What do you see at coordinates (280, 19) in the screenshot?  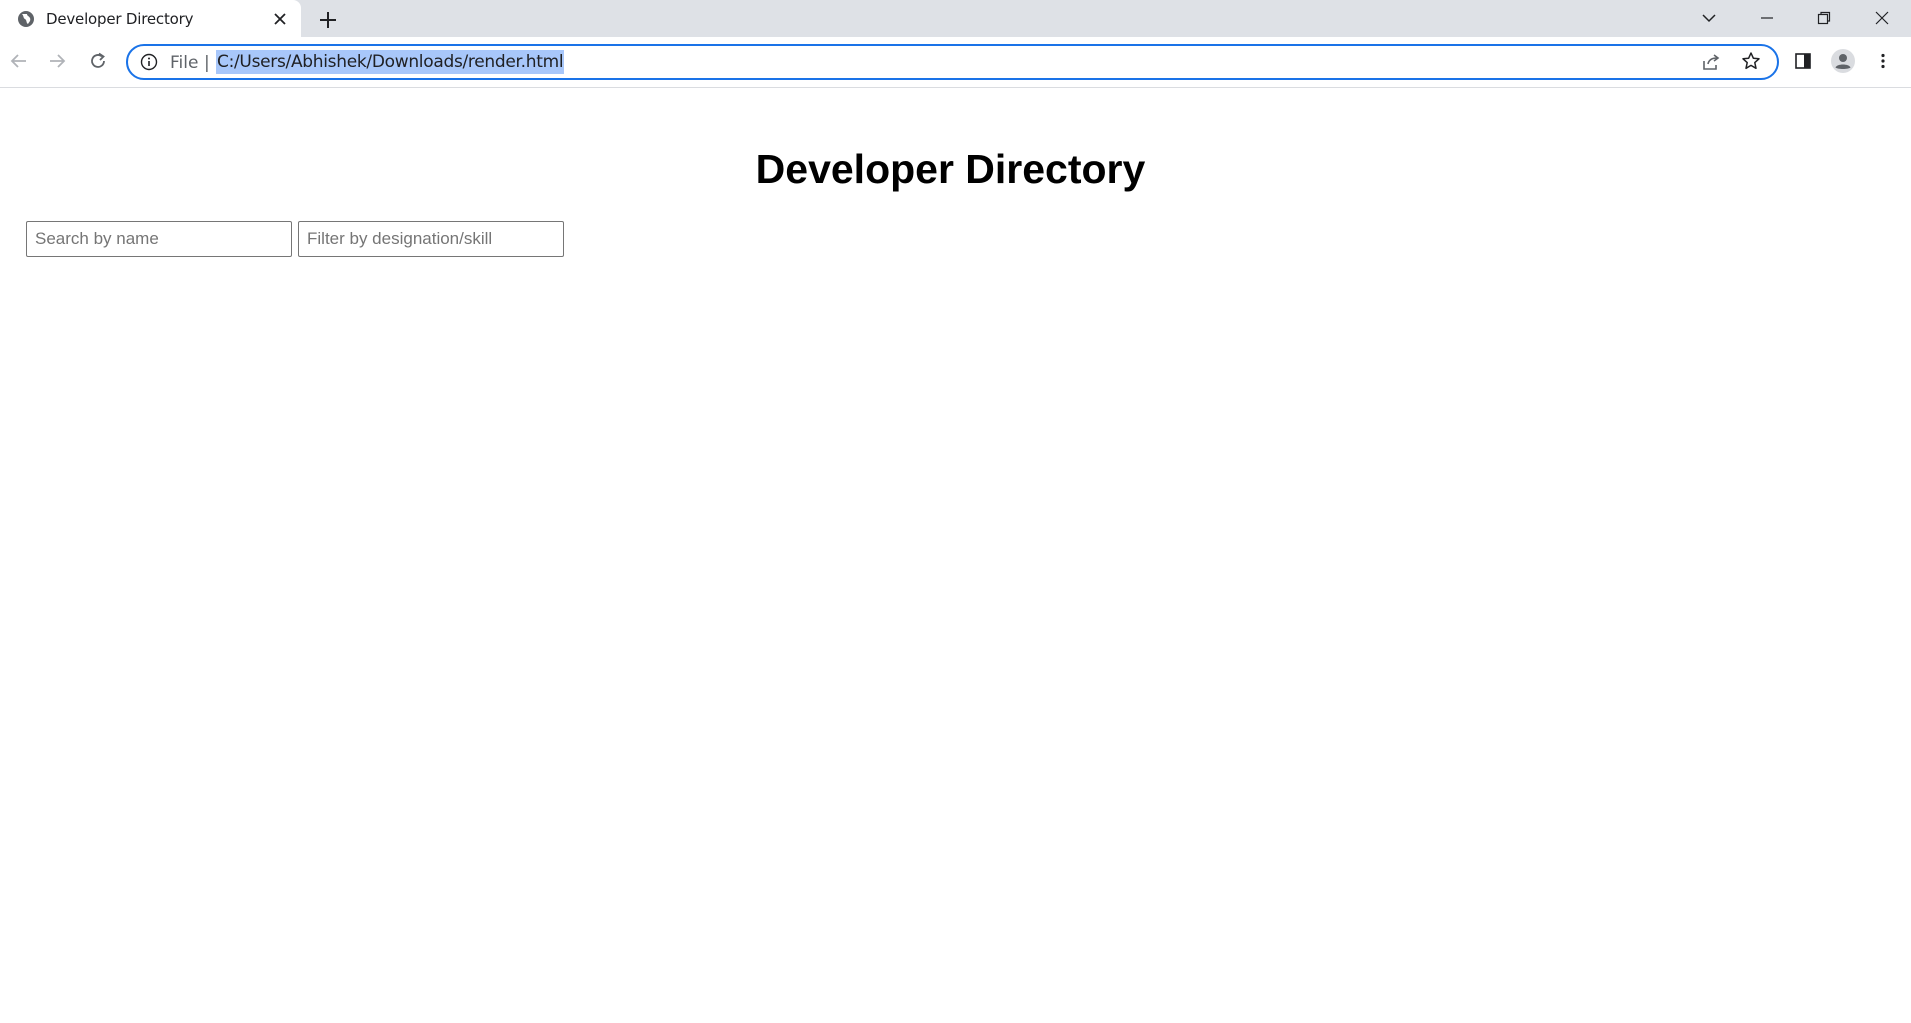 I see `close-icon` at bounding box center [280, 19].